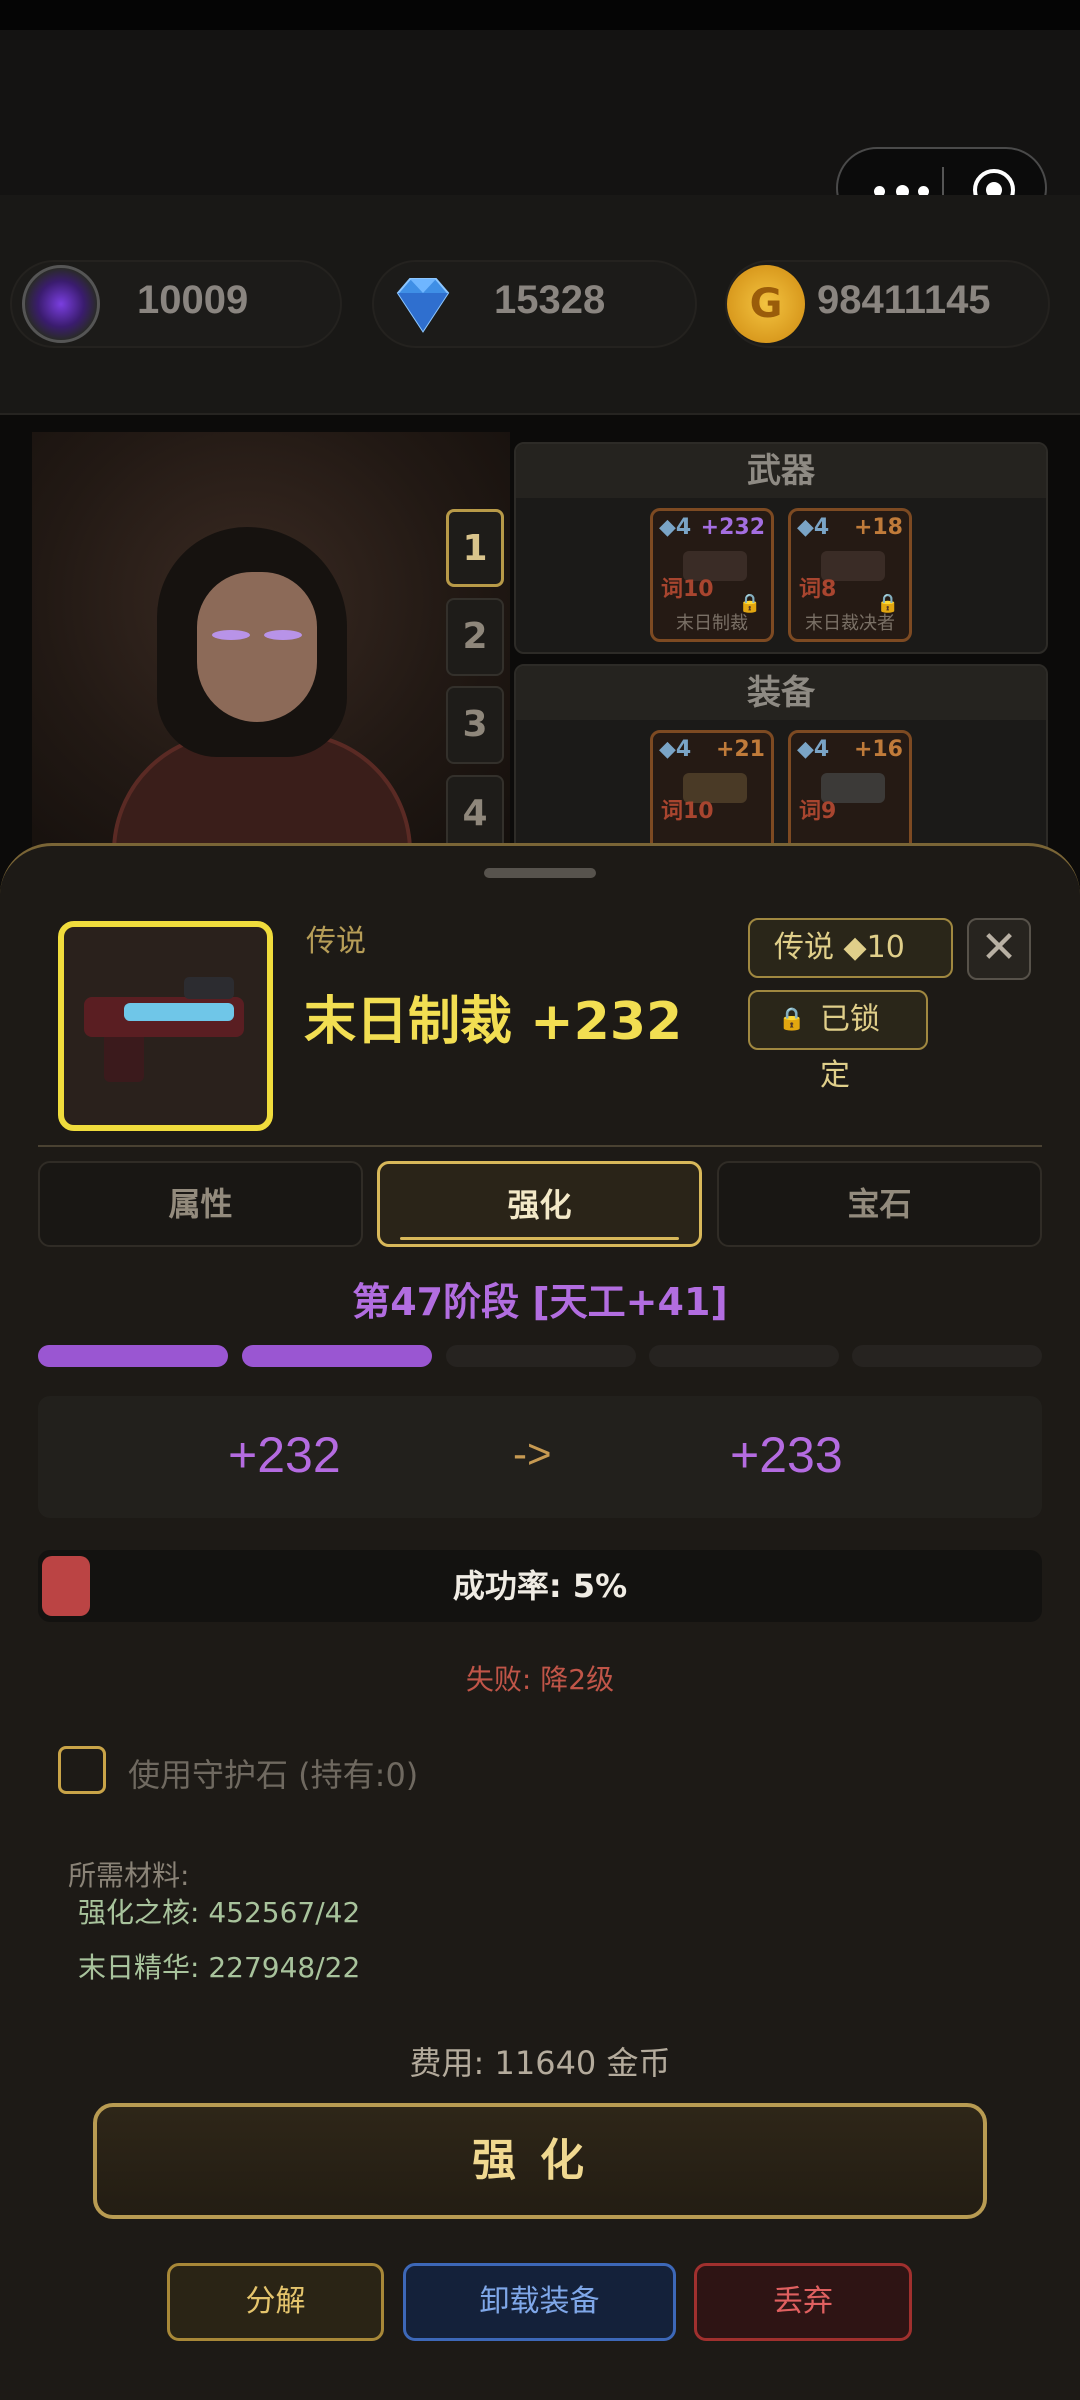  Describe the element at coordinates (850, 1047) in the screenshot. I see `lock-badge-label: 已锁定` at that location.